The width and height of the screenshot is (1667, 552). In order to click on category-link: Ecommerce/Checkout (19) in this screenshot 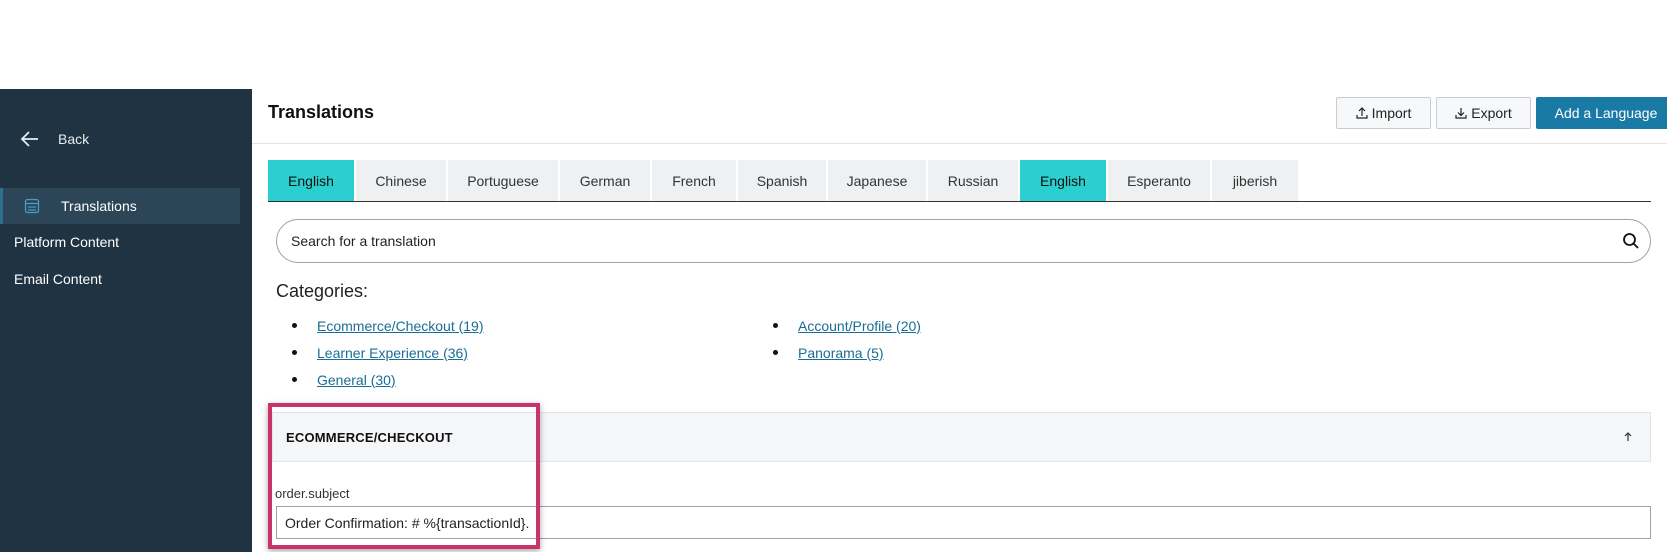, I will do `click(400, 326)`.